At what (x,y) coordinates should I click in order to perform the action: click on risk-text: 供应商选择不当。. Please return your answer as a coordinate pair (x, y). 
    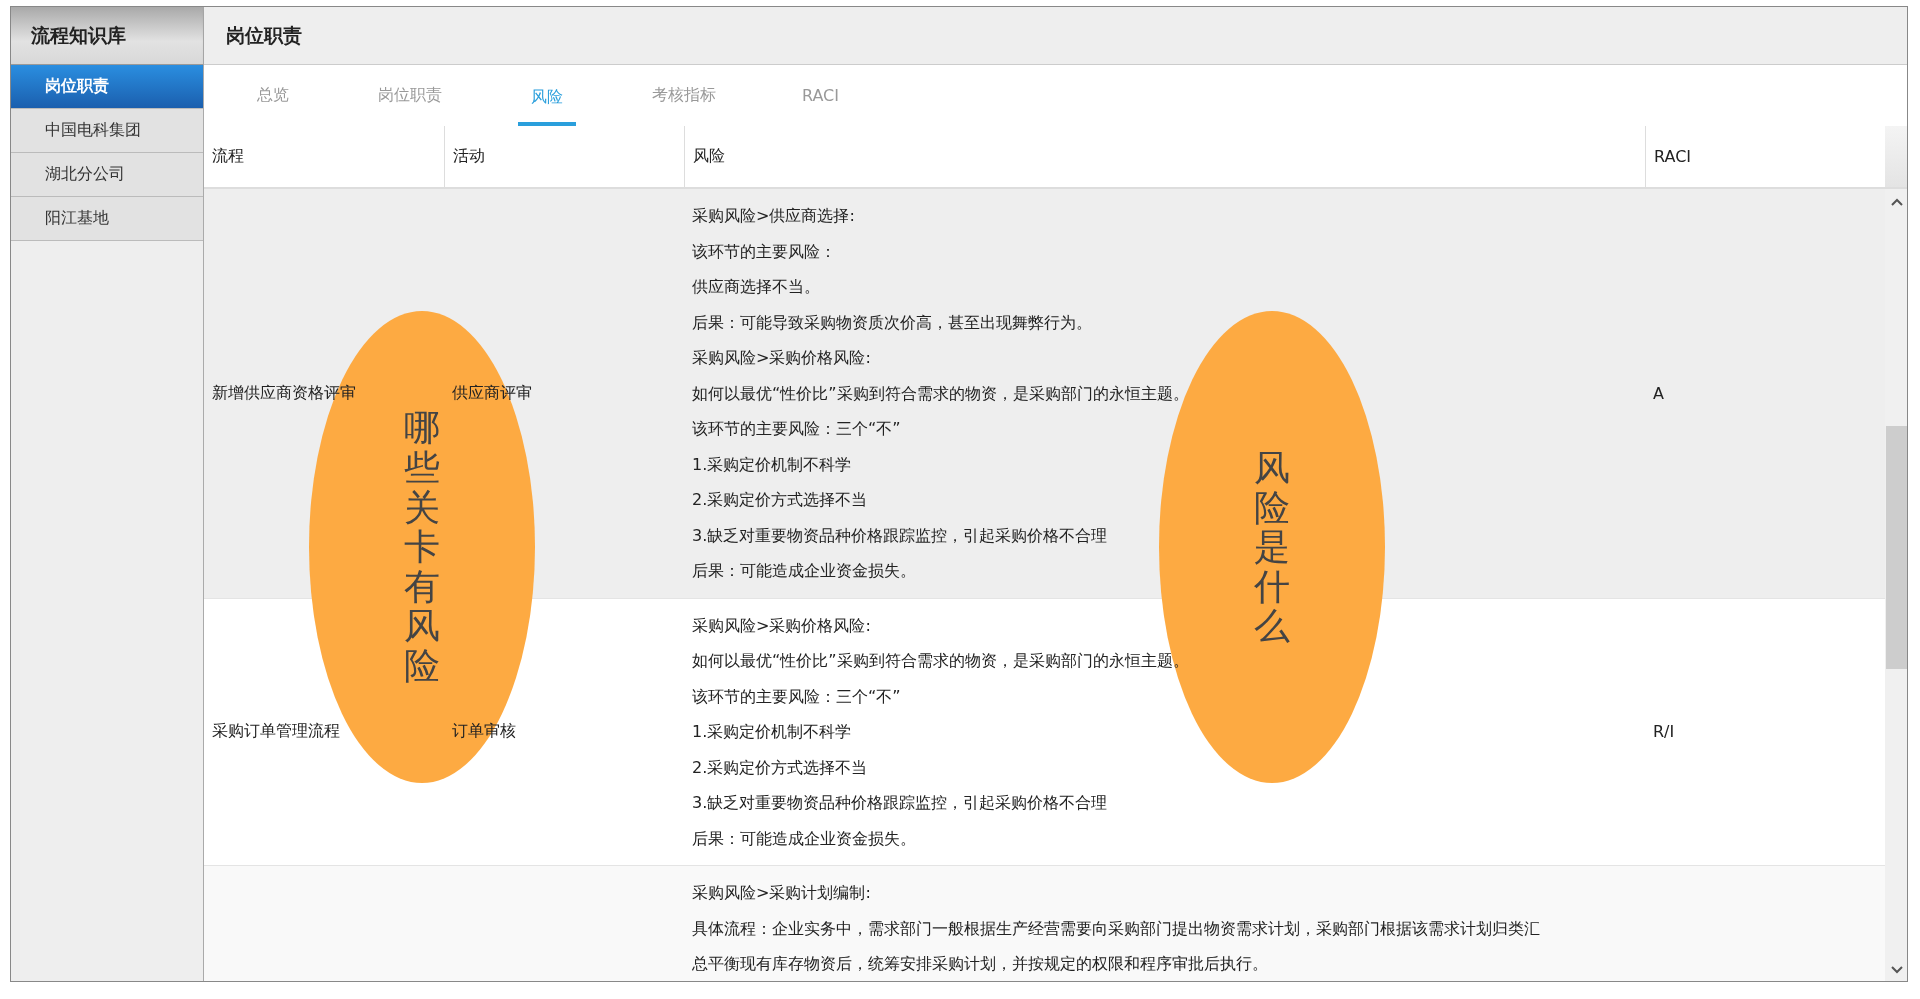
    Looking at the image, I should click on (756, 287).